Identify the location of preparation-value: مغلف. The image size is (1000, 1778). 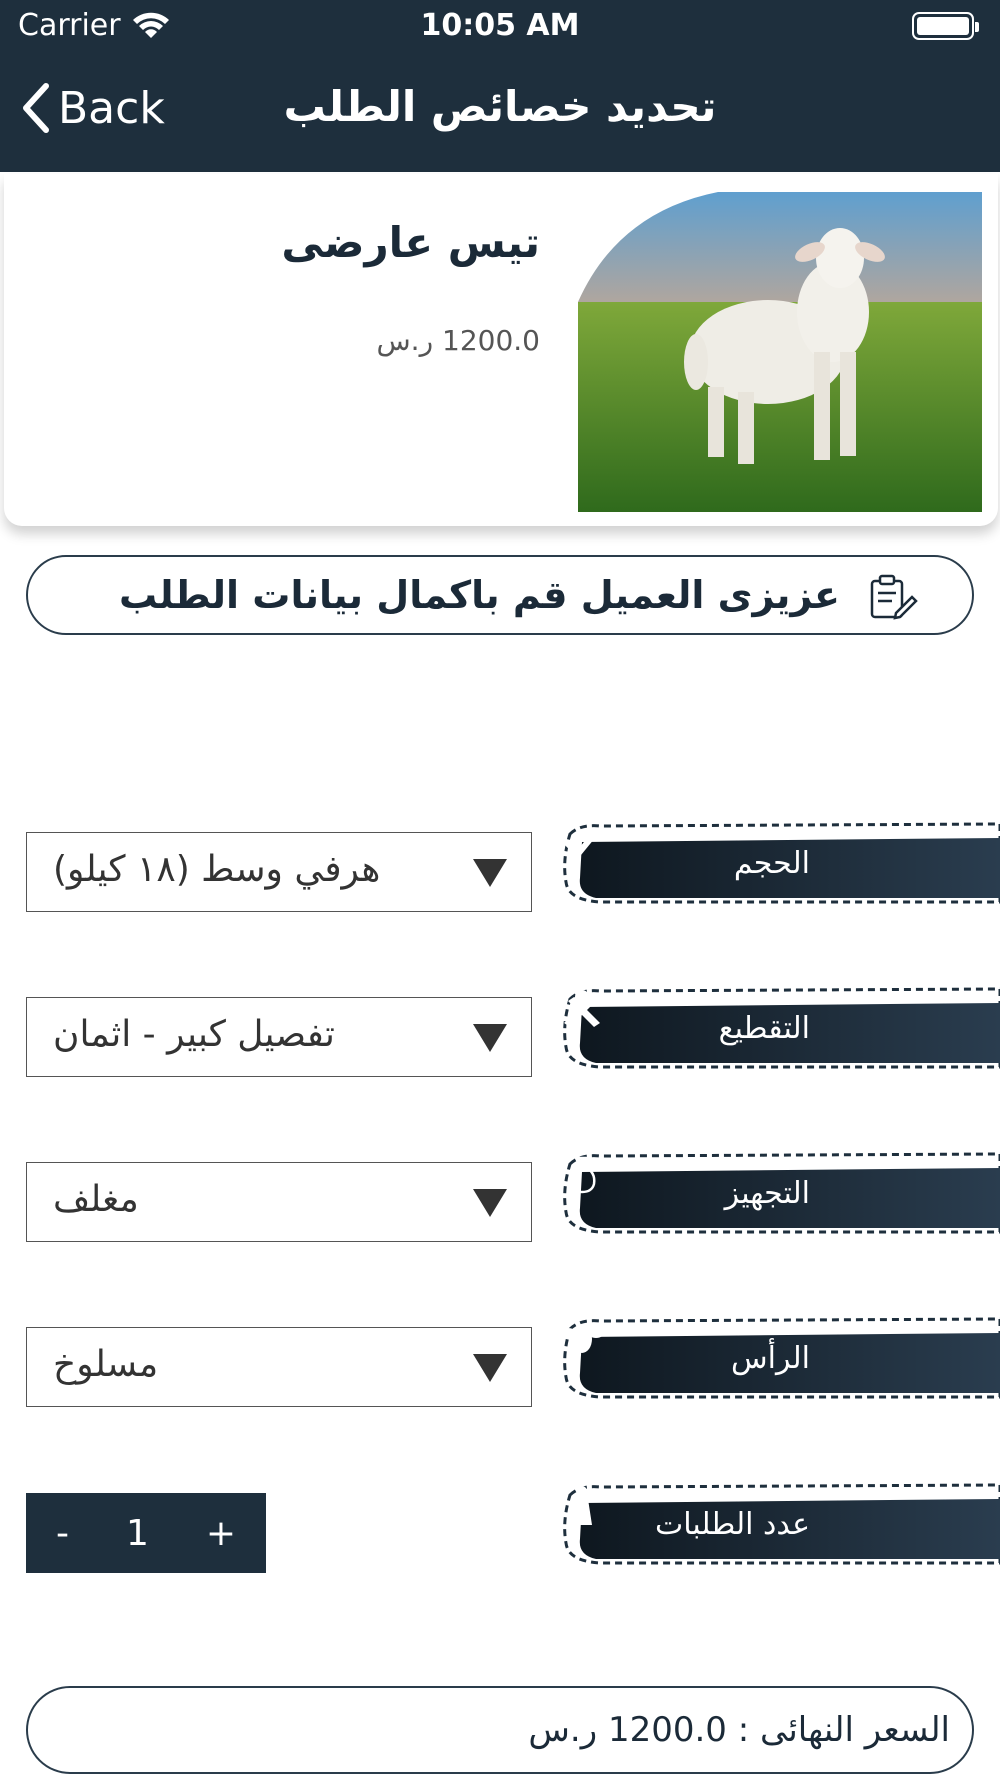
(96, 1199).